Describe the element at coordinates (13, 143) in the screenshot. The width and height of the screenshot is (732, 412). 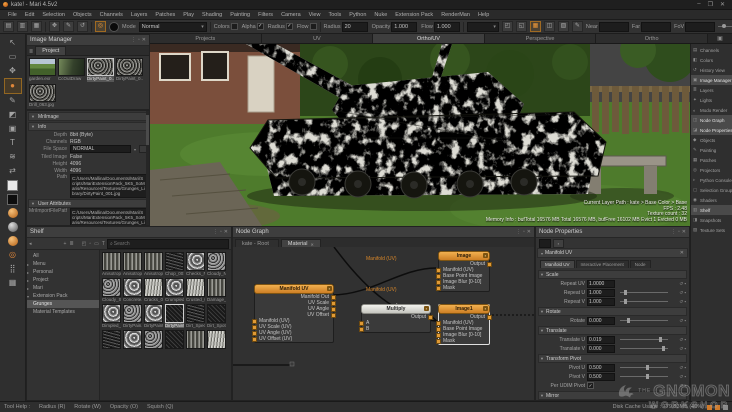
I see `tool-button: T` at that location.